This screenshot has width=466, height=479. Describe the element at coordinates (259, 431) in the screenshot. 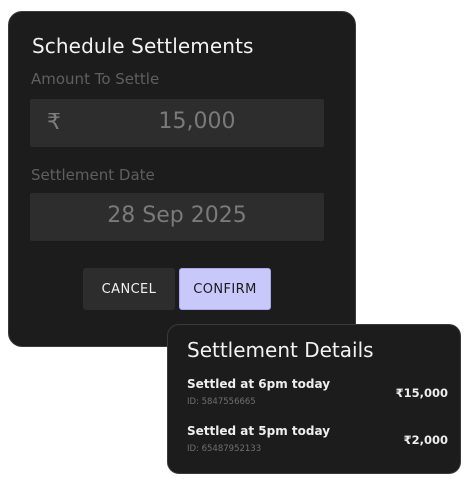

I see `settlement-row-title: Settled at 5pm today` at that location.